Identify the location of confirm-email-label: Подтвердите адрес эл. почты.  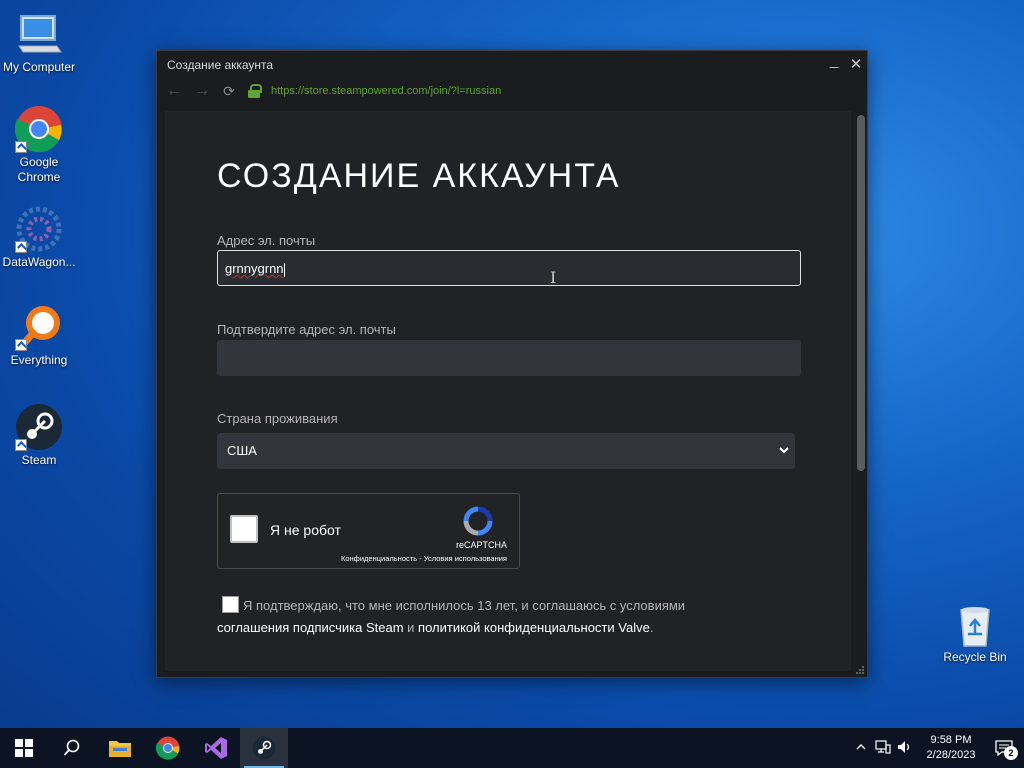
(306, 329).